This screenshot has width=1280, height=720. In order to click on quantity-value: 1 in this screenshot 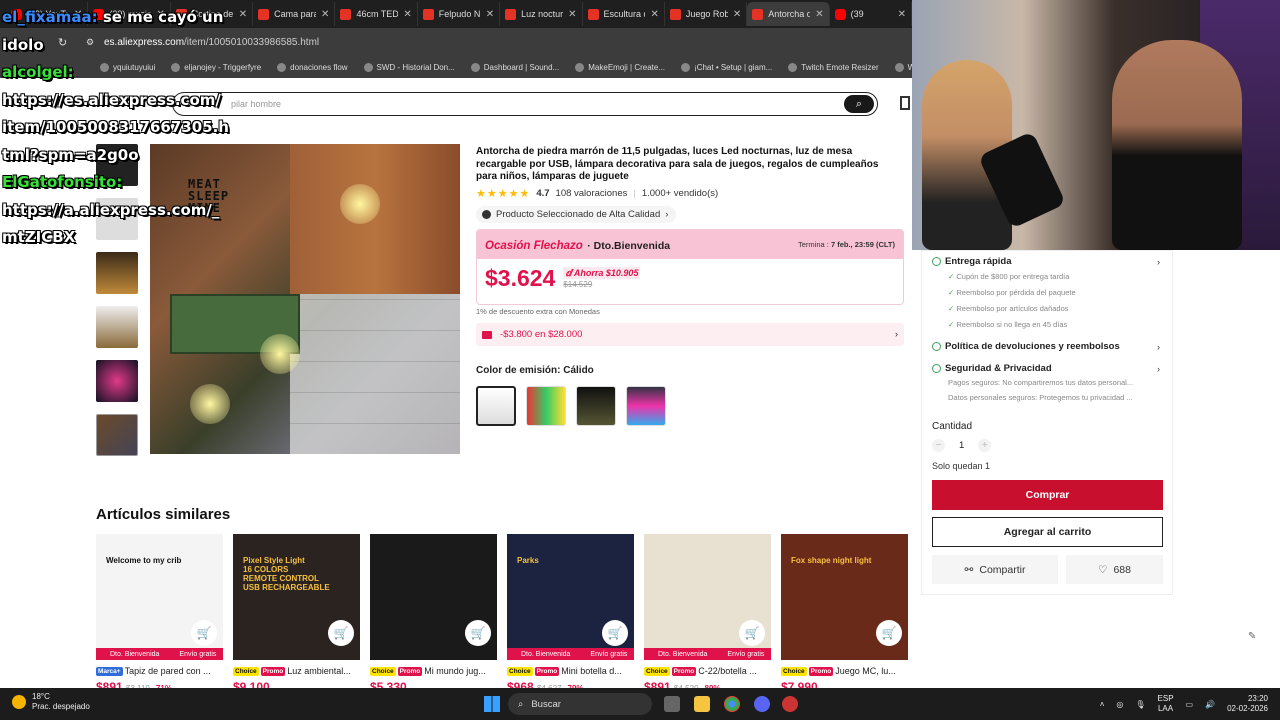, I will do `click(961, 445)`.